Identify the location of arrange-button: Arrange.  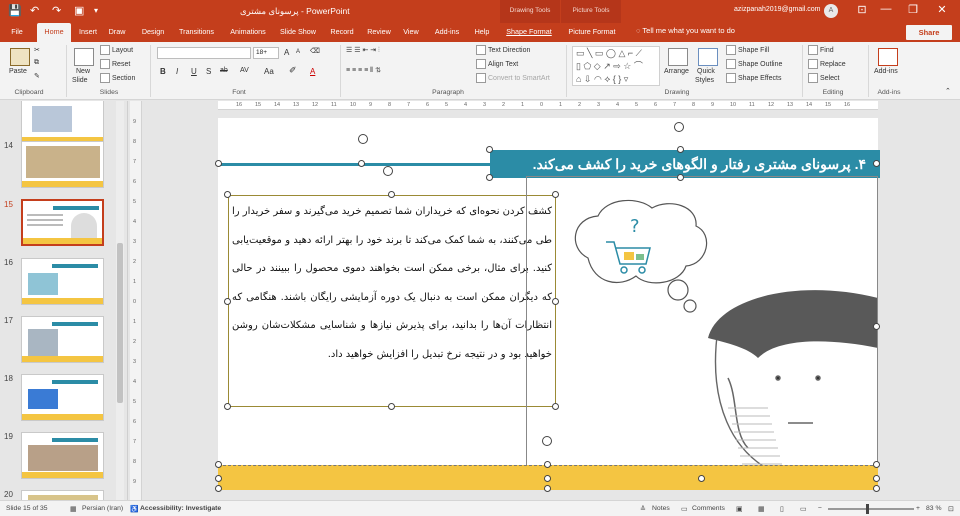
(676, 71).